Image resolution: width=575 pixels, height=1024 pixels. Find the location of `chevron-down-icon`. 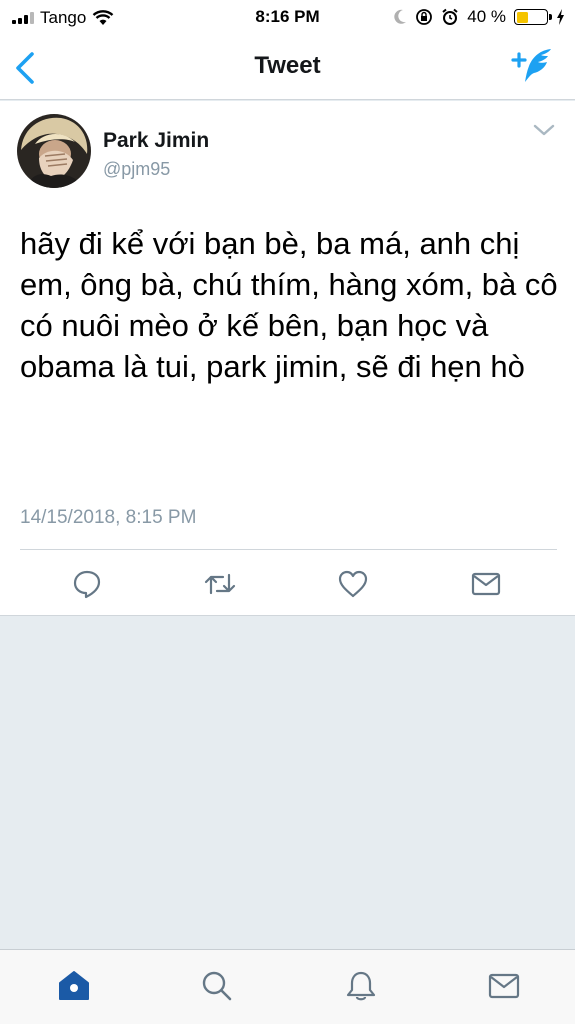

chevron-down-icon is located at coordinates (544, 130).